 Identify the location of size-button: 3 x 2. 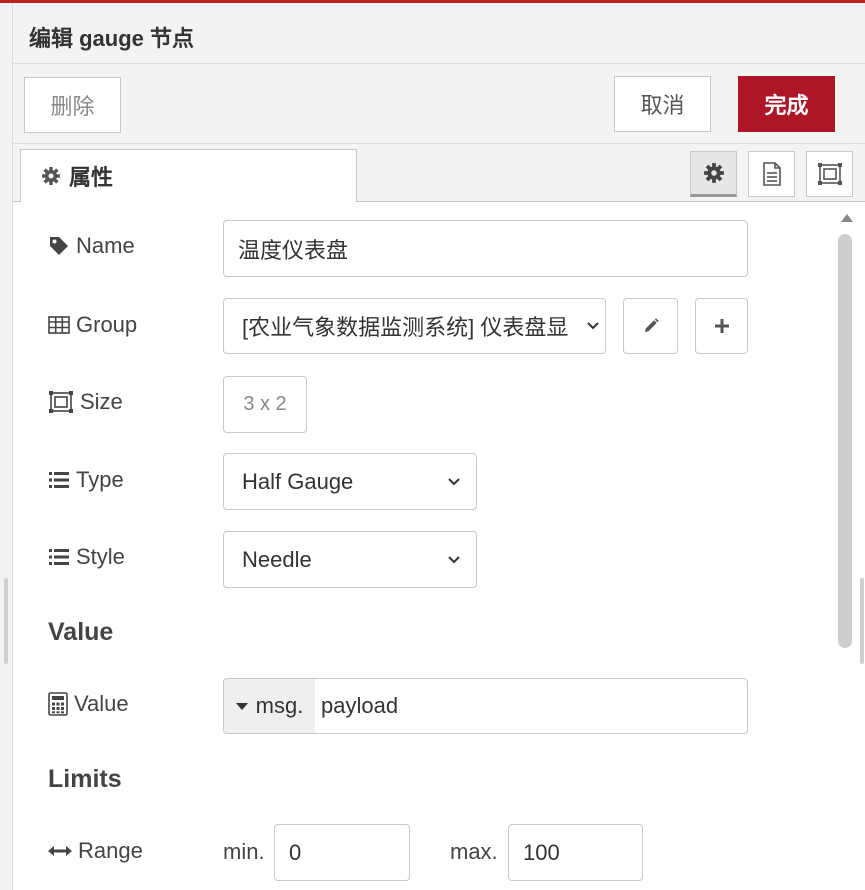
(265, 404).